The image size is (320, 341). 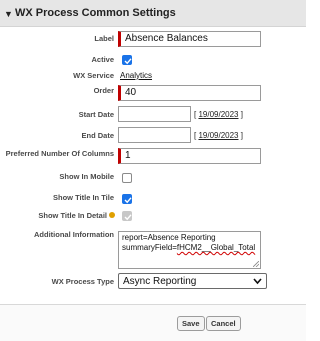 I want to click on preferred-columns-input: 1, so click(x=189, y=156).